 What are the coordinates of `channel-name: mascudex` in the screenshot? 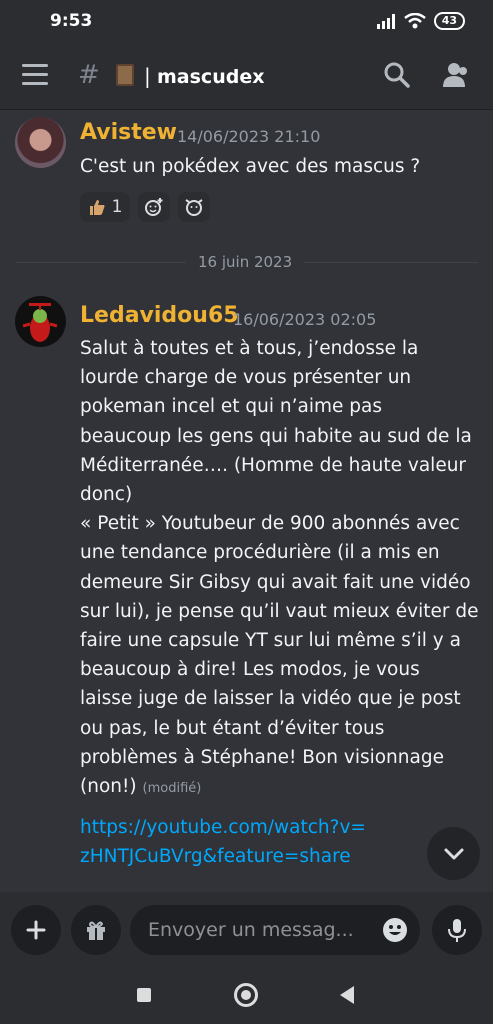 It's located at (210, 77).